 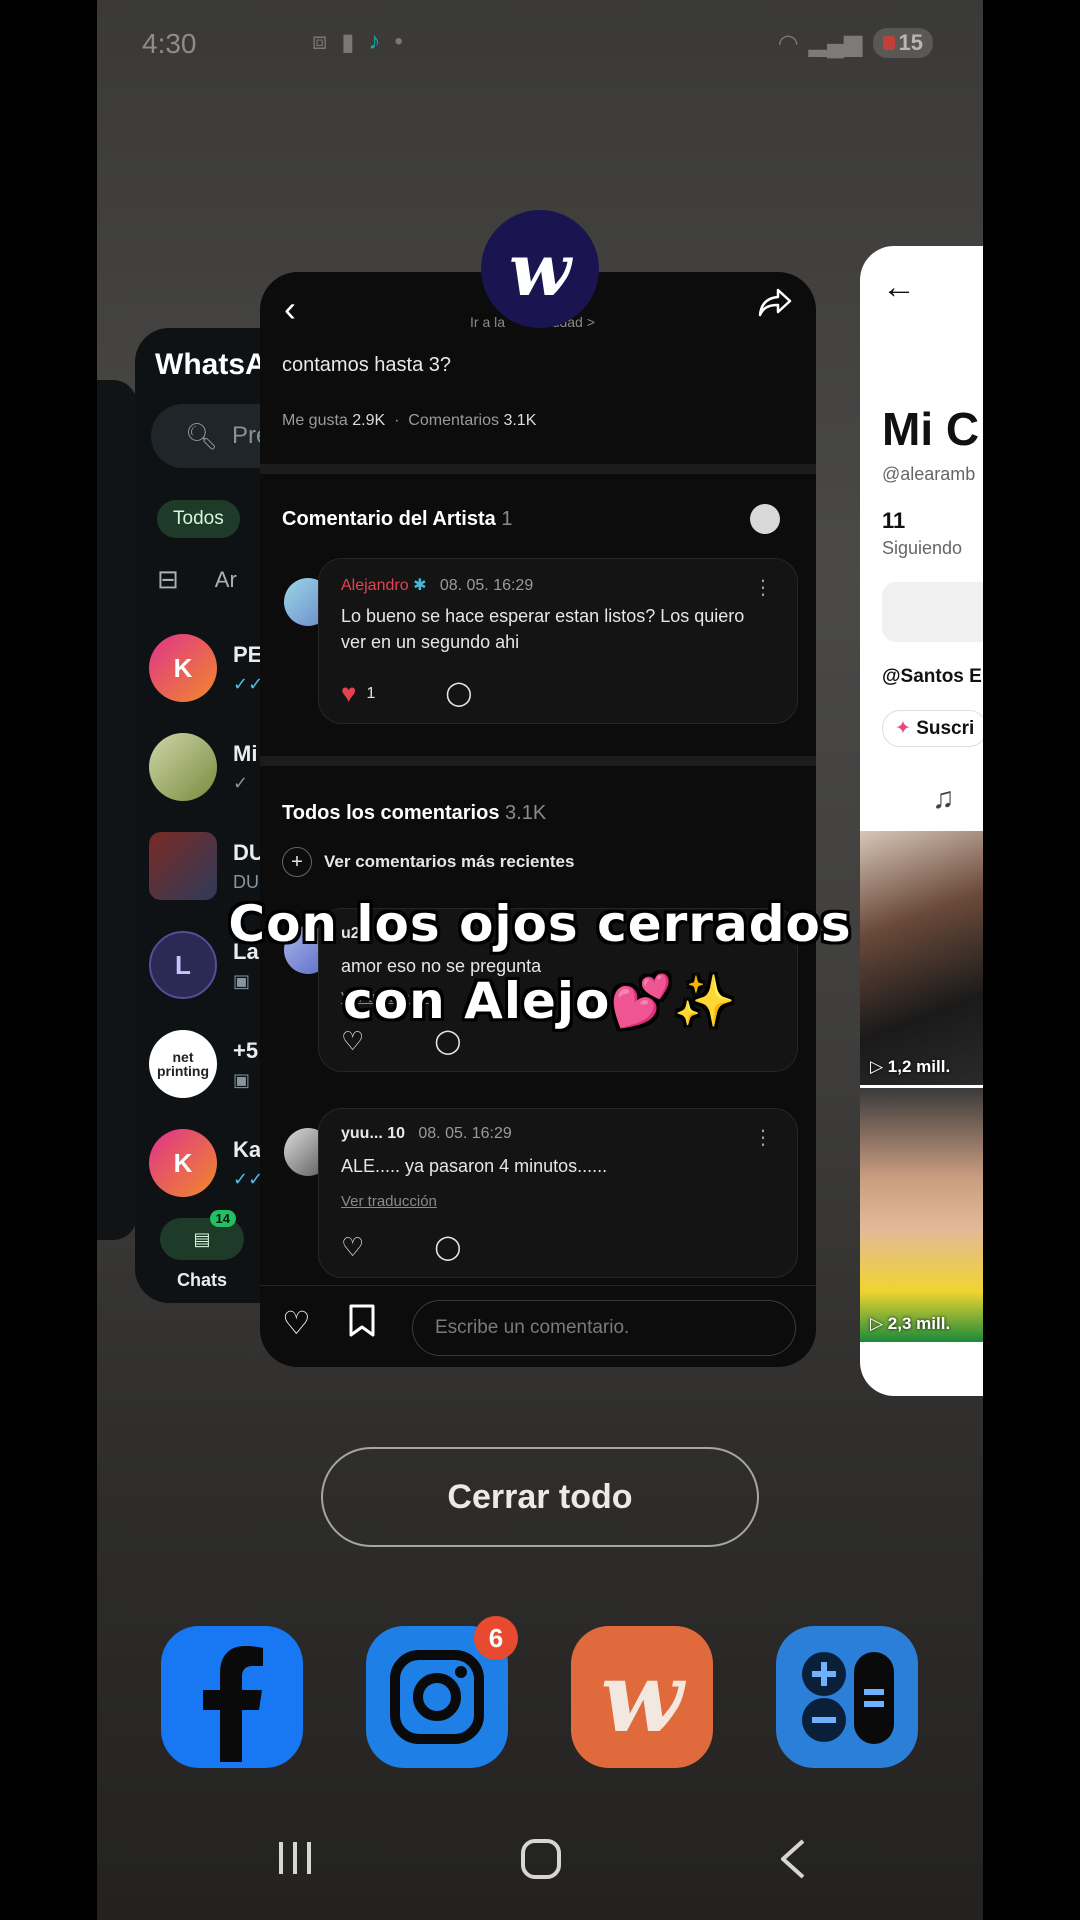 What do you see at coordinates (792, 1861) in the screenshot?
I see `back-nav-icon` at bounding box center [792, 1861].